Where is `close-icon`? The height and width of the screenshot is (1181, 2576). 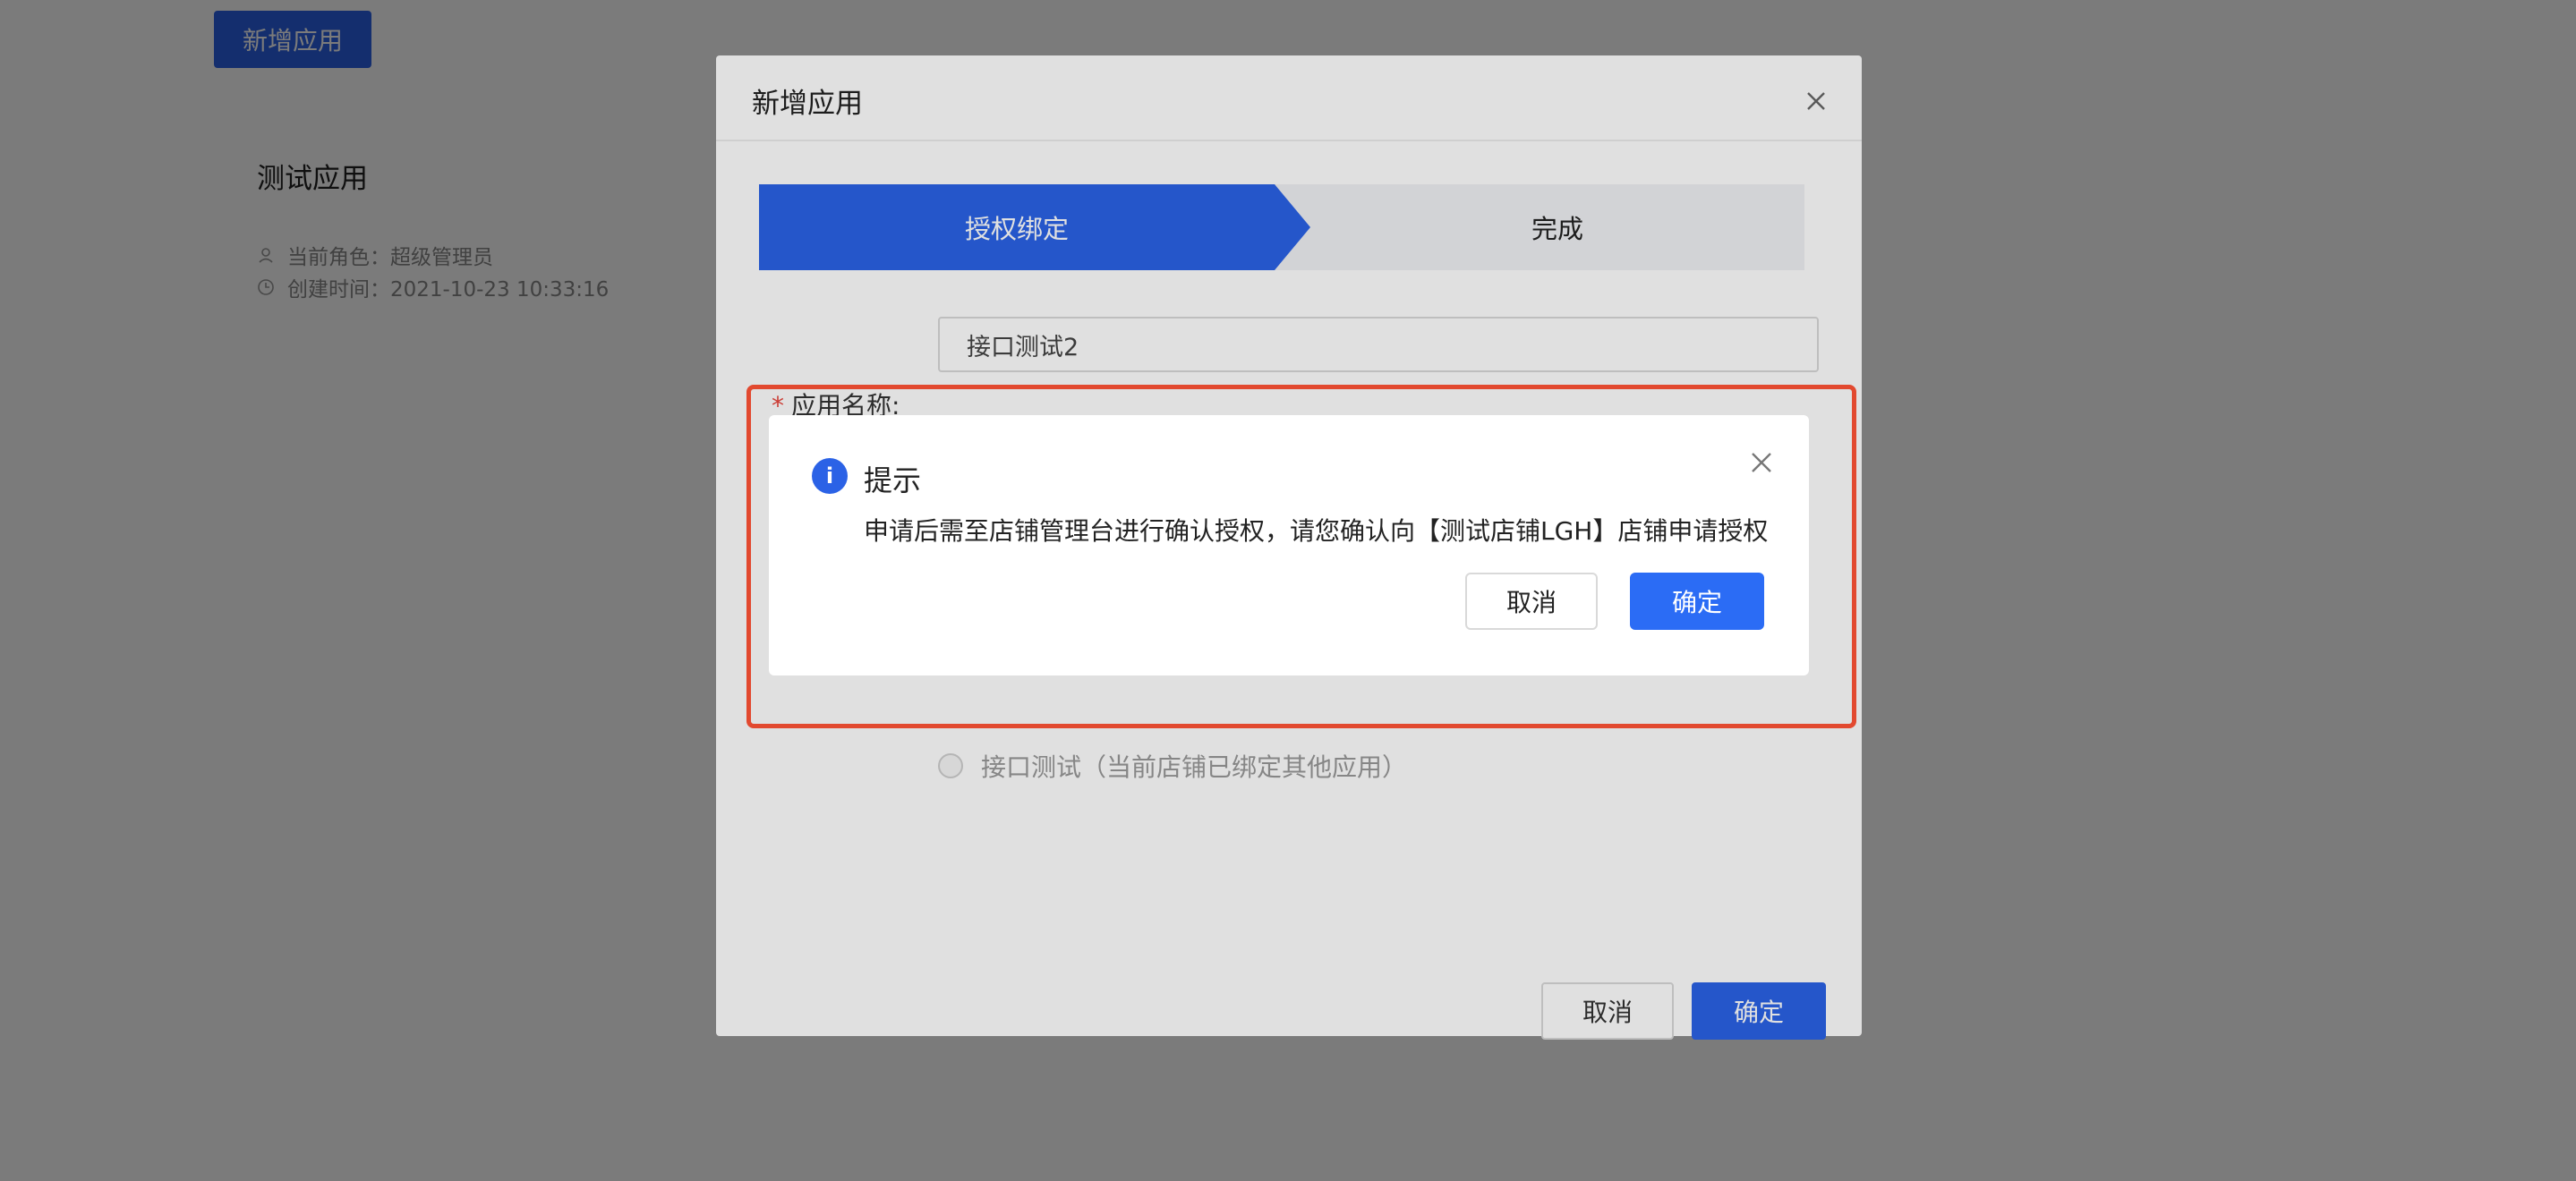 close-icon is located at coordinates (1761, 462).